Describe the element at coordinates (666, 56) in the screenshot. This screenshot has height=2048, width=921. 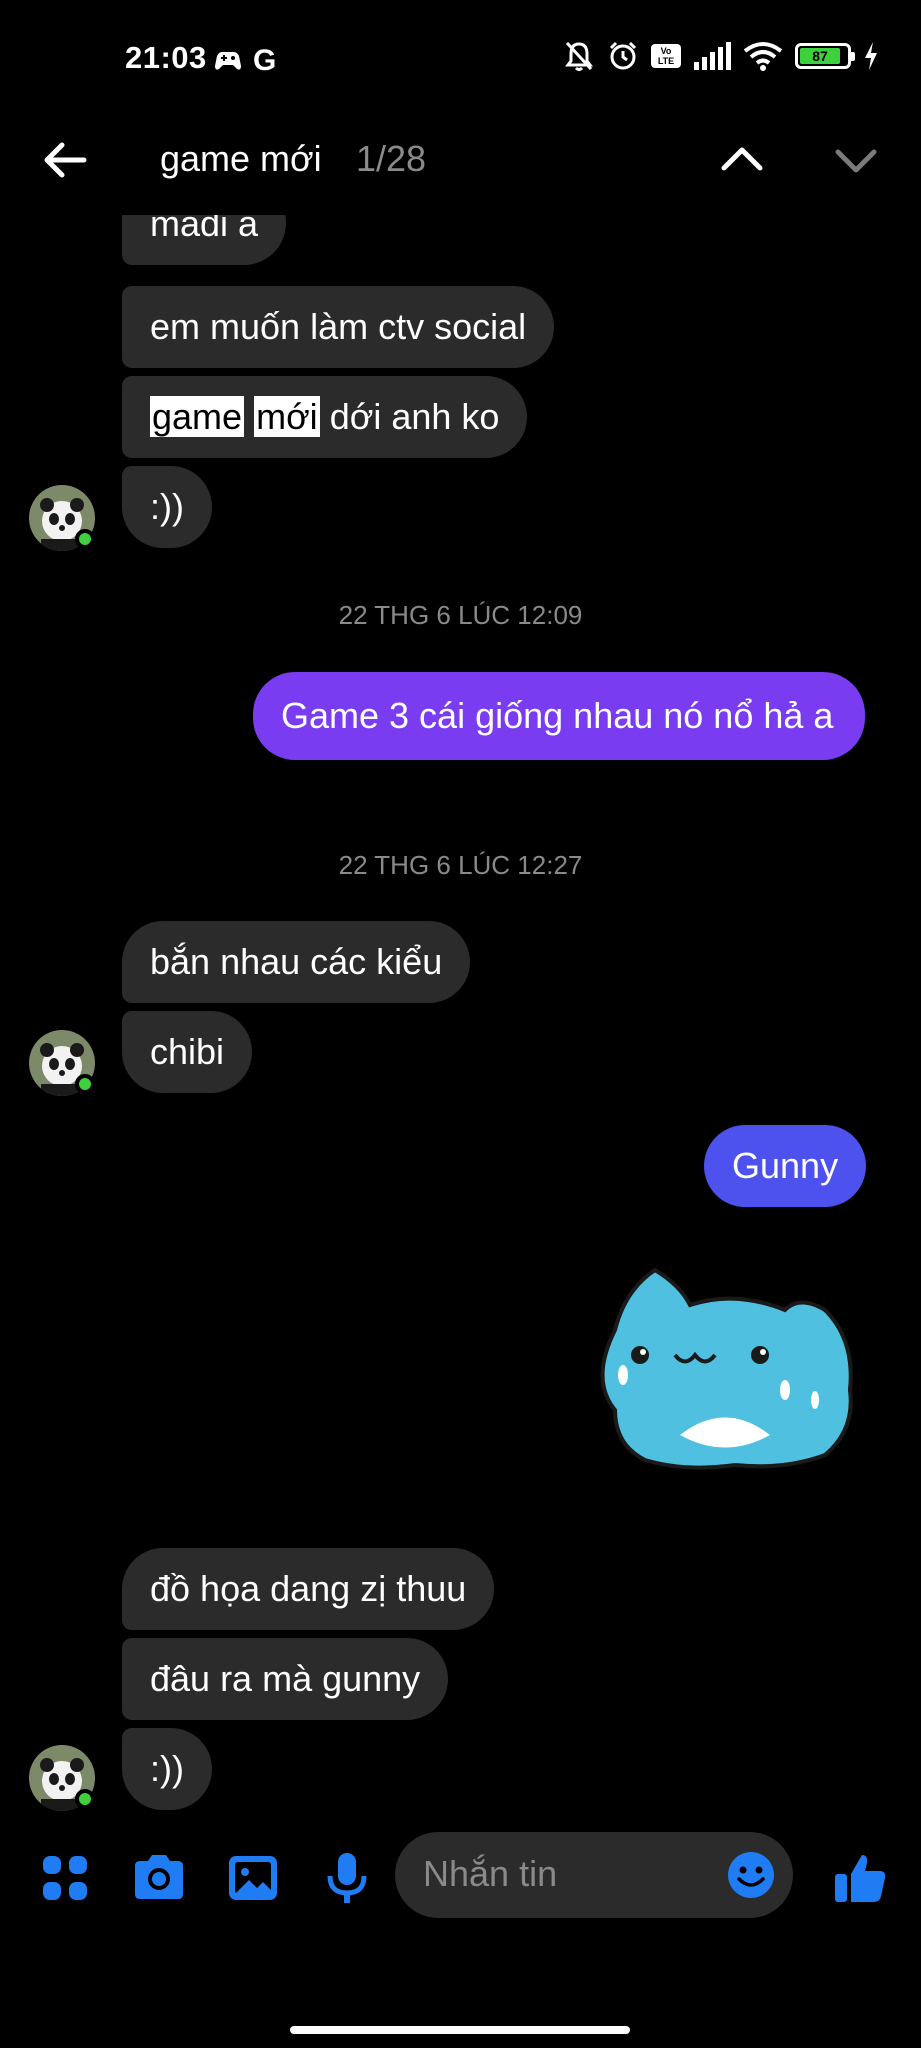
I see `volte-icon: Vo LTE` at that location.